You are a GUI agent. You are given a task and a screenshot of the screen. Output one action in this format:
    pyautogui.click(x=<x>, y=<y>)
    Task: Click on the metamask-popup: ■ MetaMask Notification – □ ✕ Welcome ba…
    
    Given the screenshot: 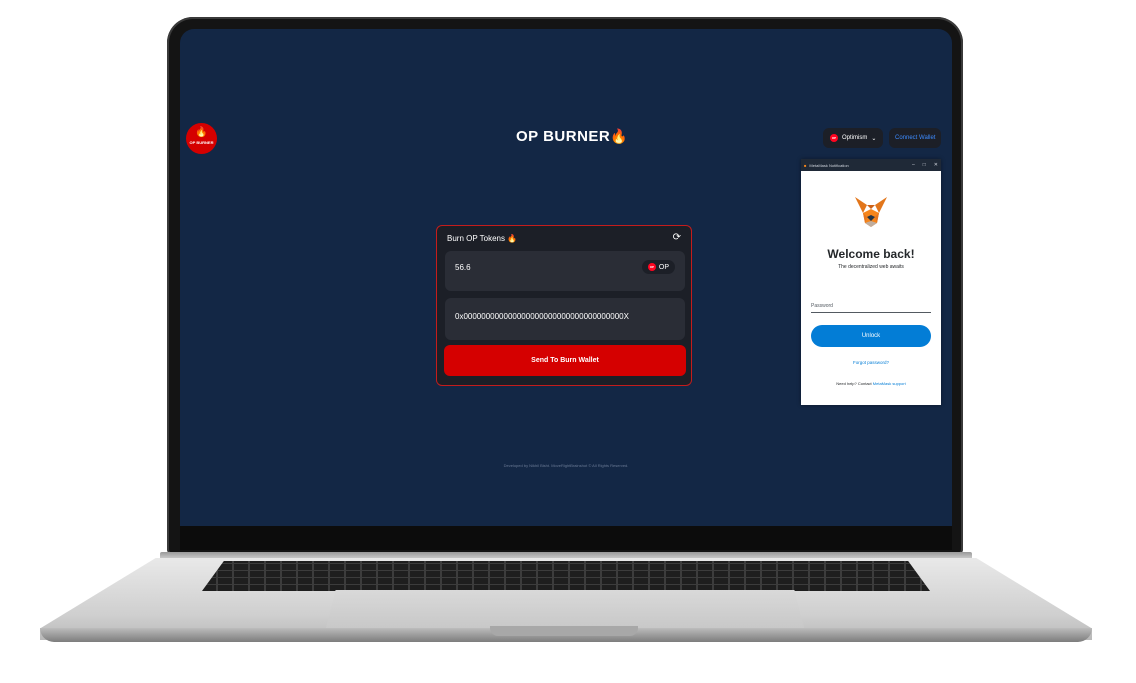 What is the action you would take?
    pyautogui.click(x=871, y=282)
    